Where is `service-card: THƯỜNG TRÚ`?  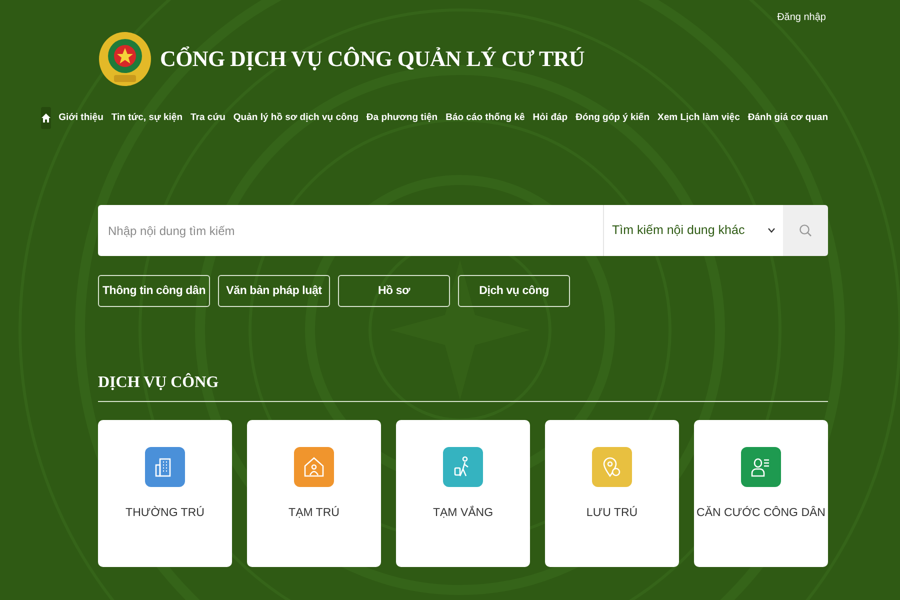 service-card: THƯỜNG TRÚ is located at coordinates (165, 494).